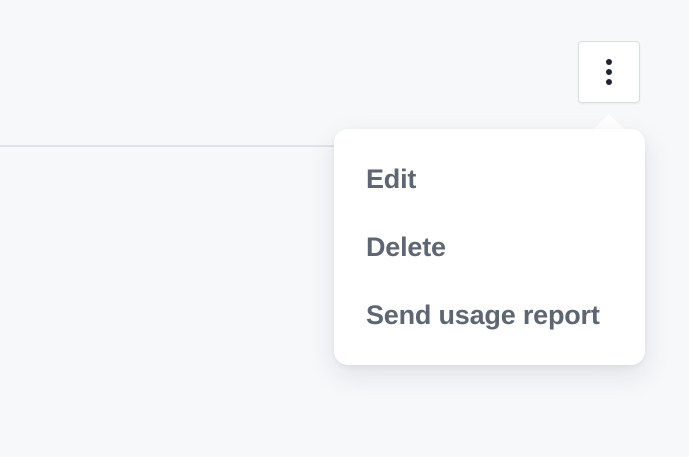 This screenshot has width=689, height=457. I want to click on vertical-ellipsis-icon, so click(609, 72).